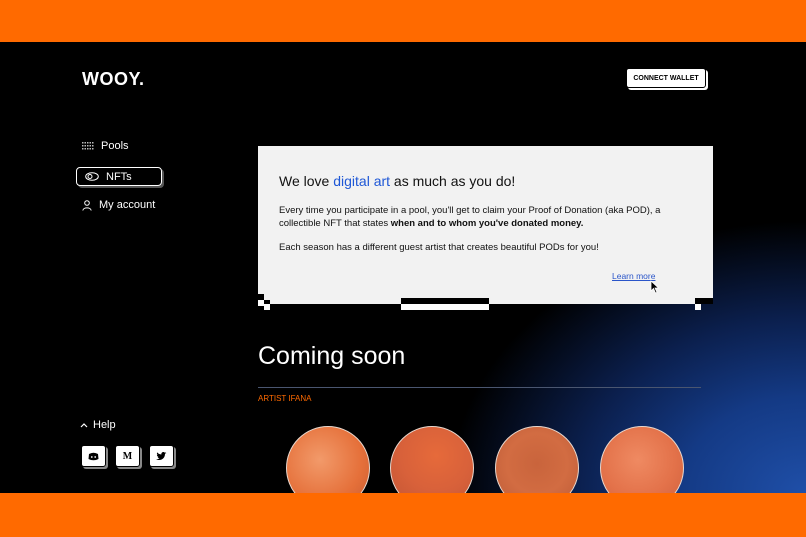  I want to click on sidebar-item-pools: Pools, so click(105, 146).